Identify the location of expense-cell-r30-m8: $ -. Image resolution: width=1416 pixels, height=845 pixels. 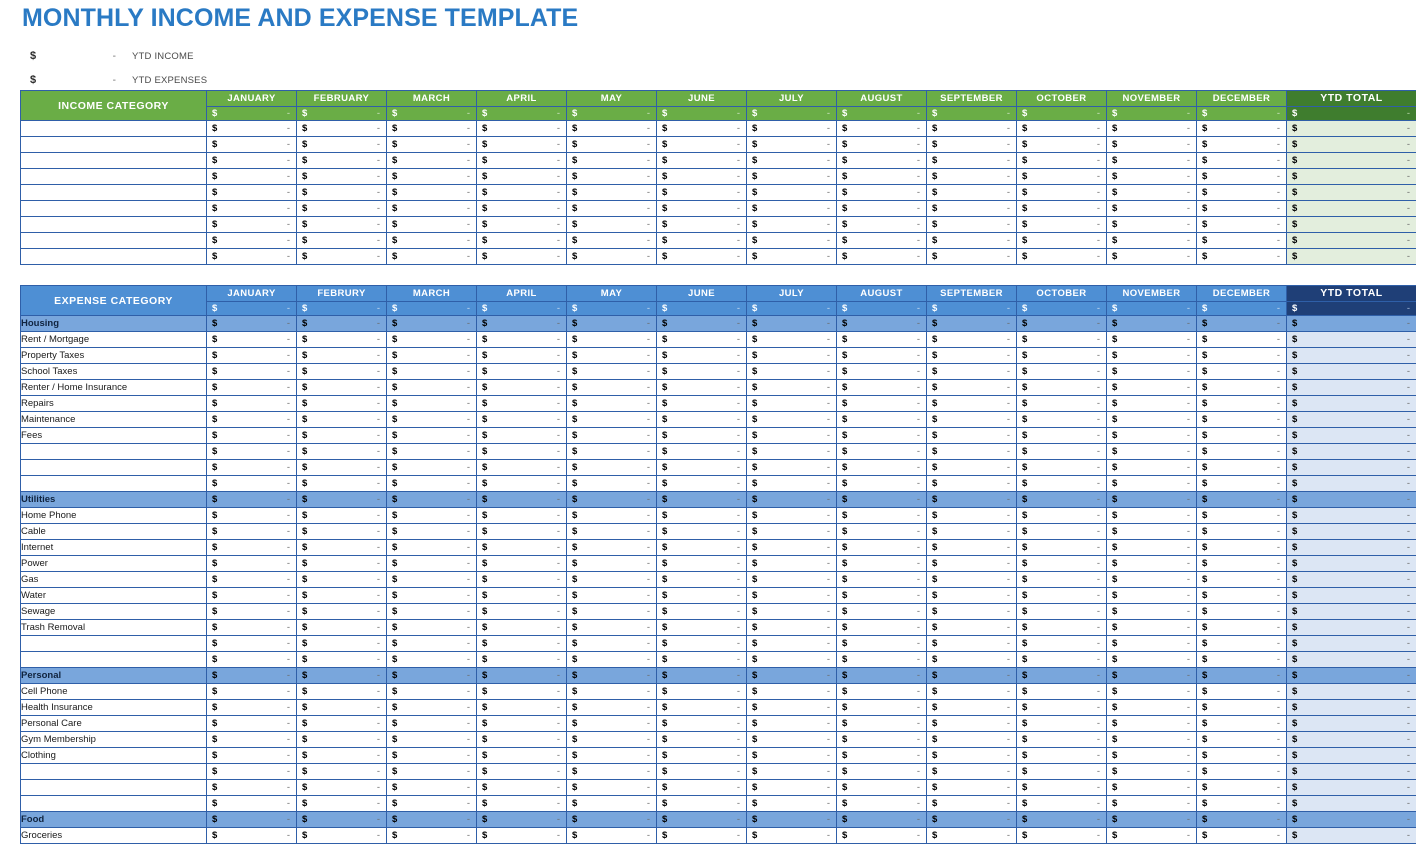
(881, 787).